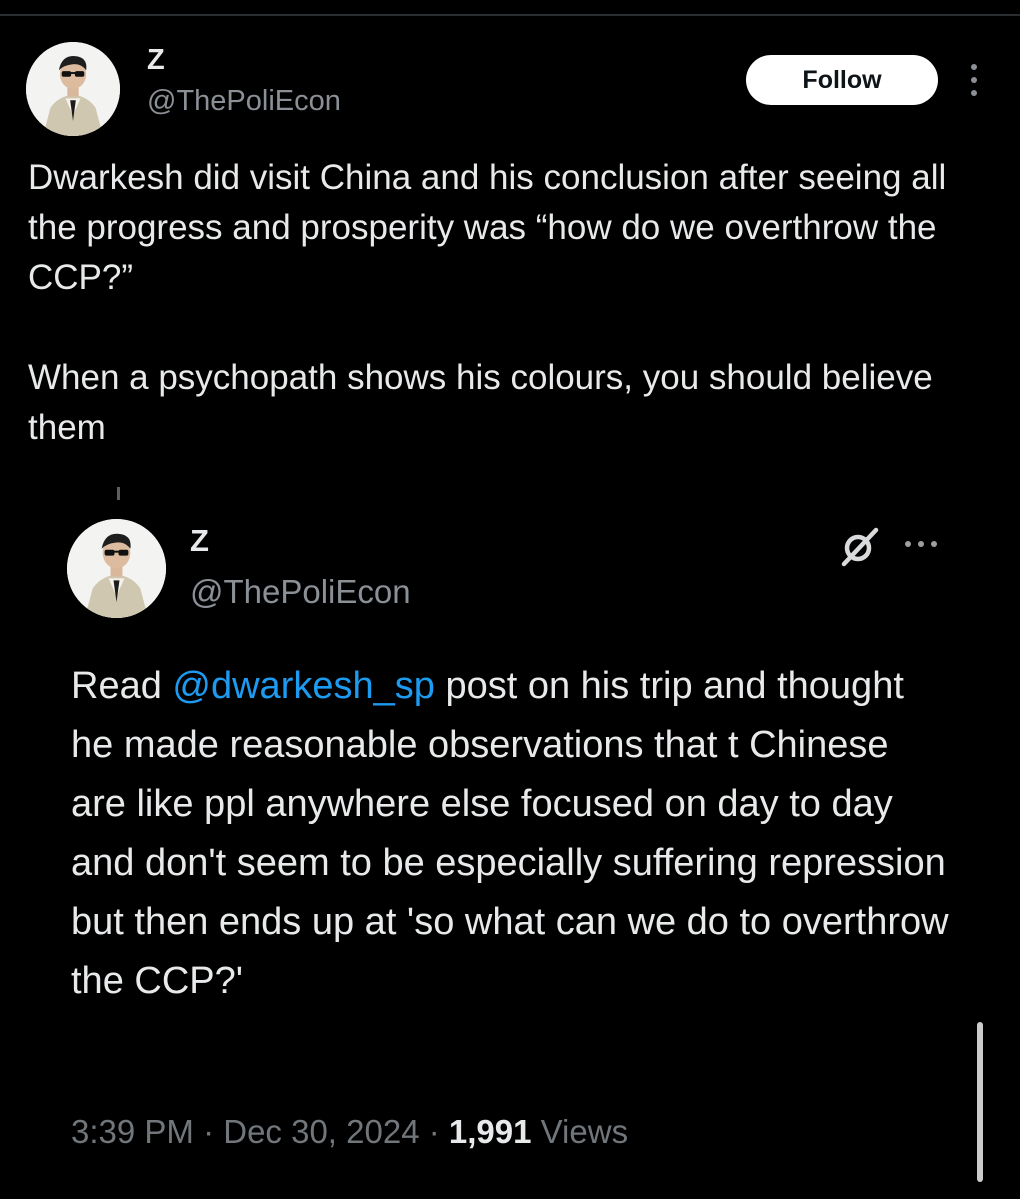  Describe the element at coordinates (300, 592) in the screenshot. I see `quoted-author-handle: @ThePoliEcon` at that location.